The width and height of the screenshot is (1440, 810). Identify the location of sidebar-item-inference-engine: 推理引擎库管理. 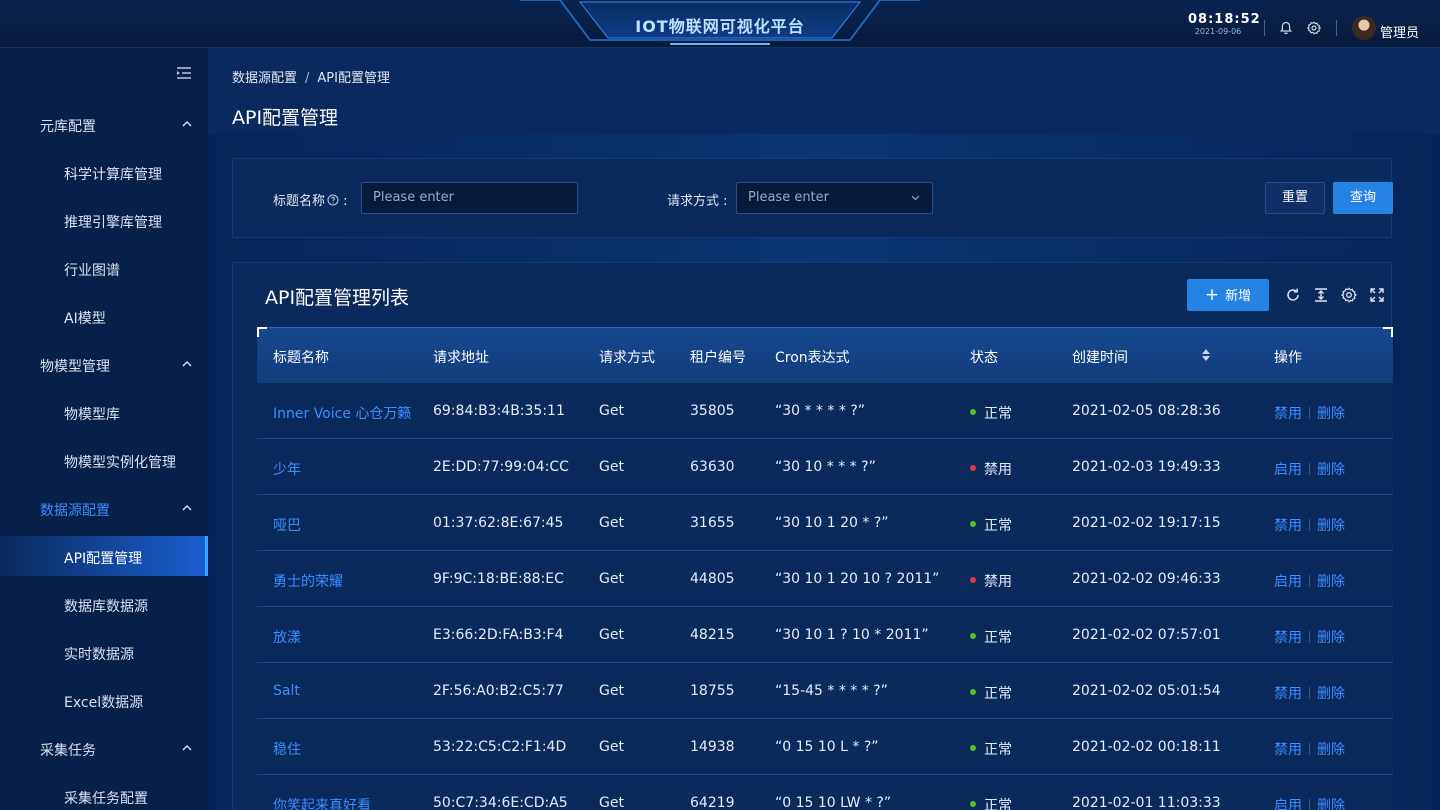
(113, 222).